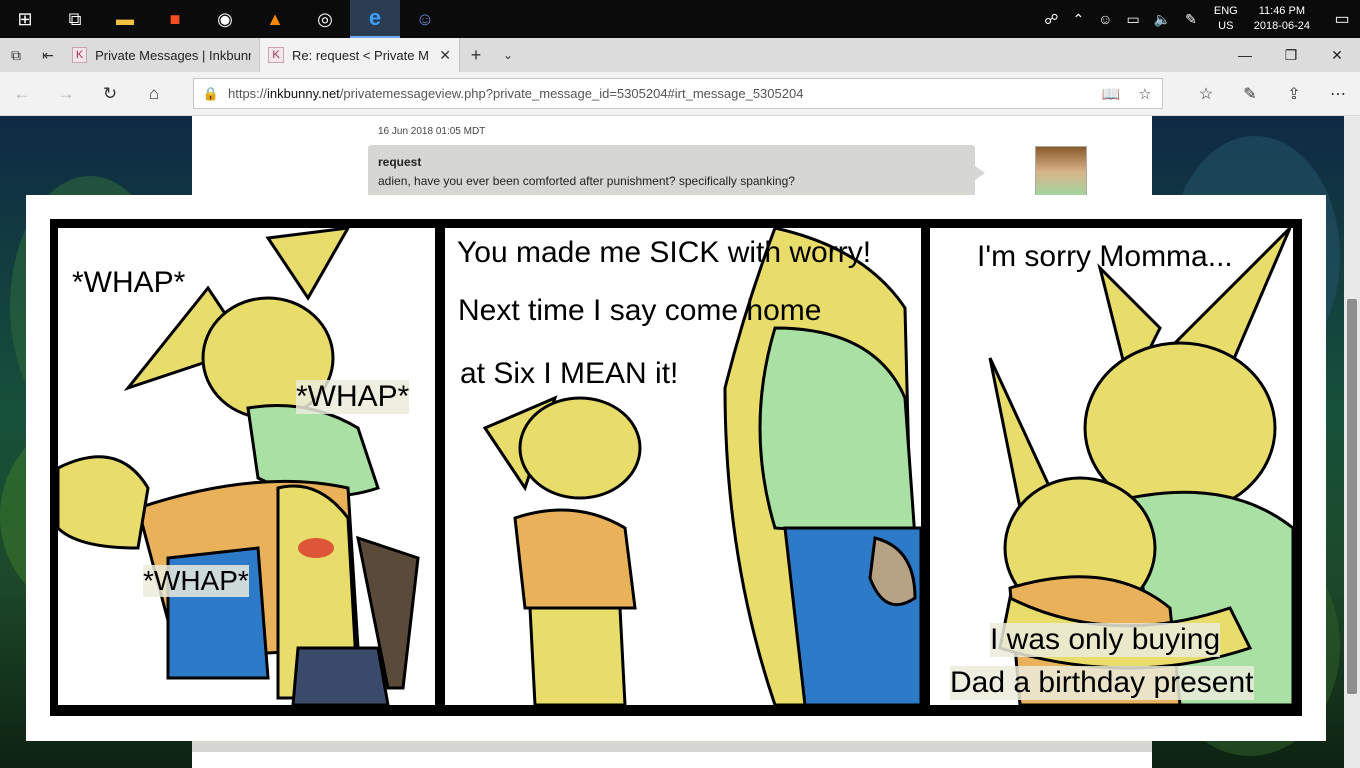  What do you see at coordinates (196, 581) in the screenshot?
I see `sfx-whap-3: *WHAP*` at bounding box center [196, 581].